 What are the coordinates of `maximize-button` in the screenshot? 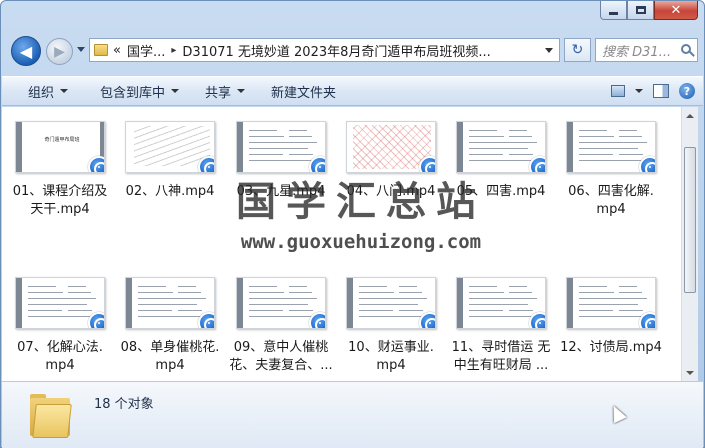 It's located at (640, 10).